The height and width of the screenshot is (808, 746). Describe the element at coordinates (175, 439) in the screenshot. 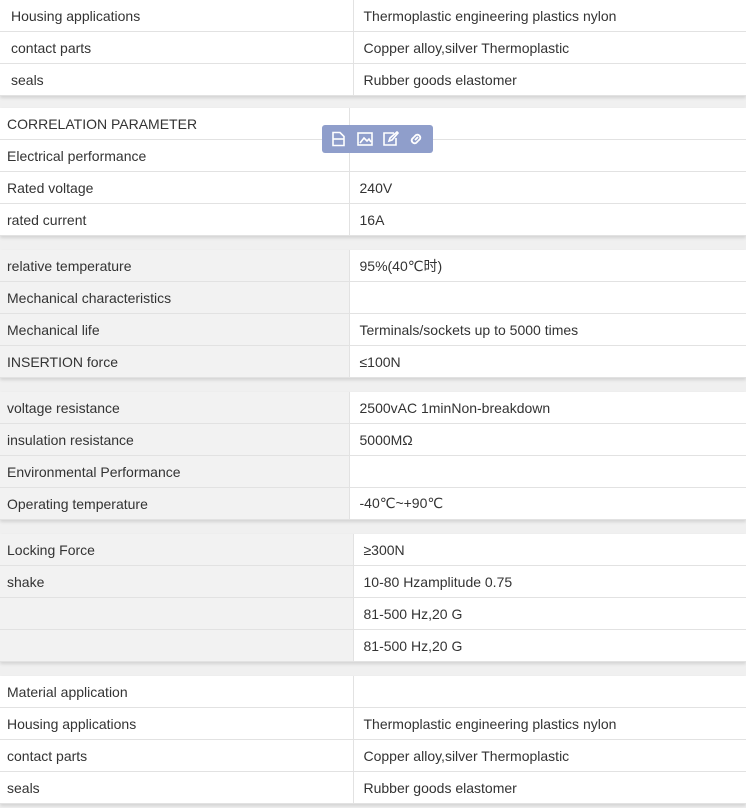

I see `param-name: insulation resistance` at that location.